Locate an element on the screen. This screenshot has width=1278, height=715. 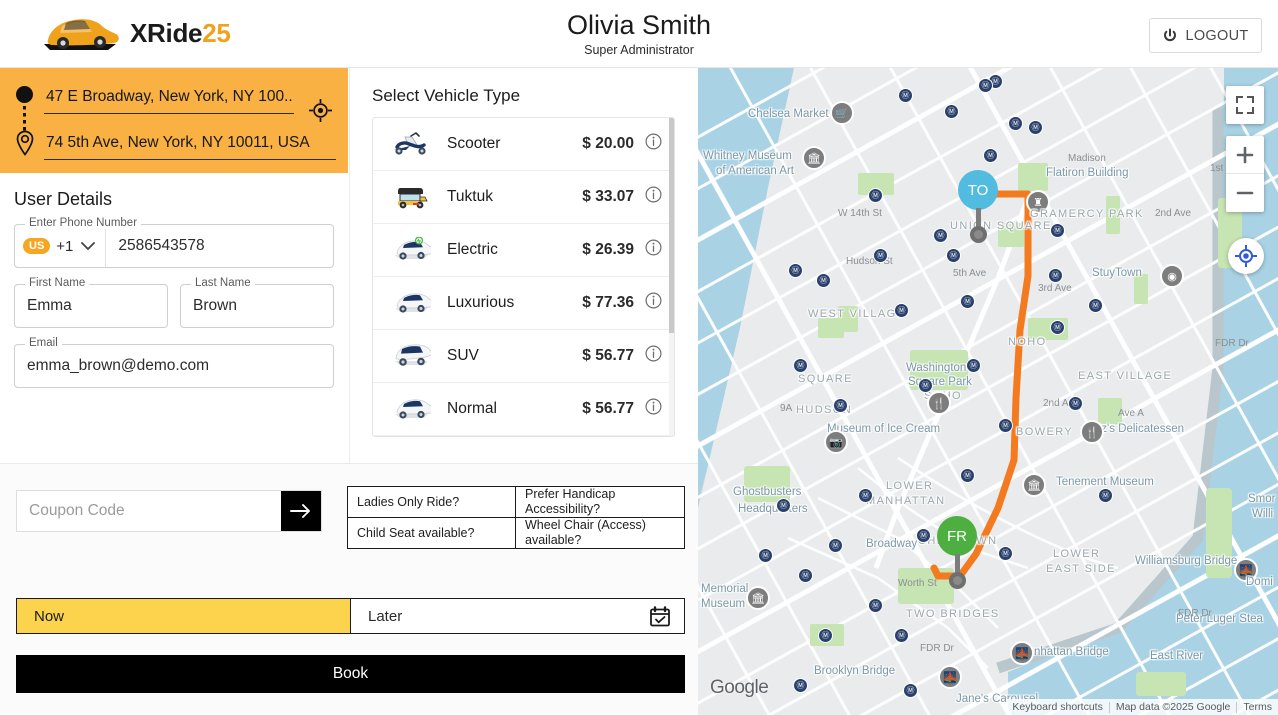
country-code-select: US +1 is located at coordinates (61, 246).